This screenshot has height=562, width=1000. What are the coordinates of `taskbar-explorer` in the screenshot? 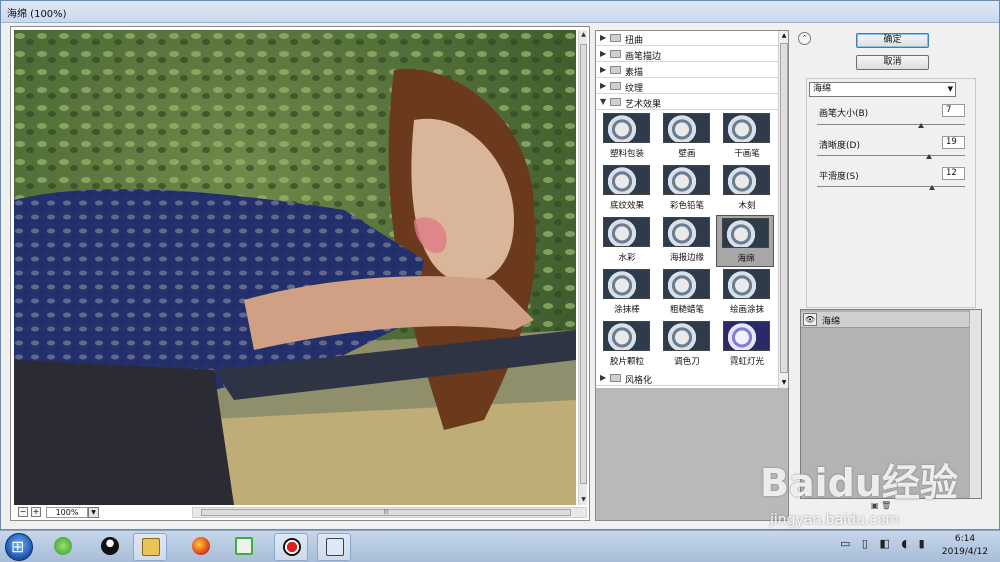 It's located at (150, 547).